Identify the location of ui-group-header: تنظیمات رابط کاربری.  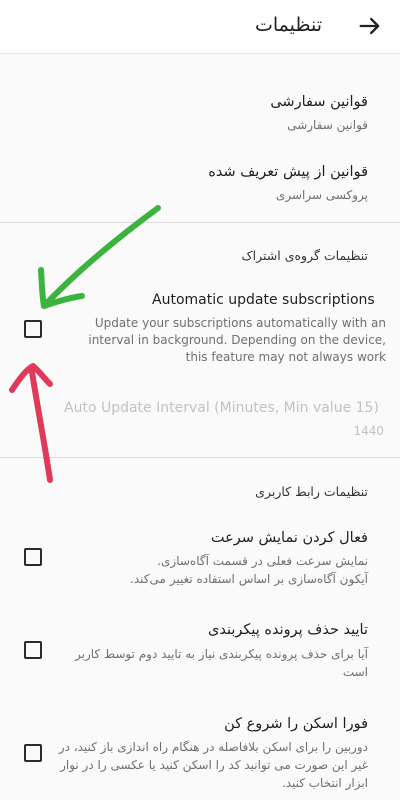
(311, 491).